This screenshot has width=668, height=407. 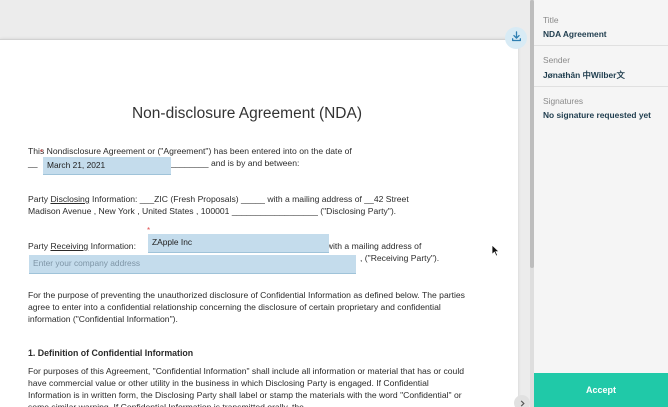 I want to click on company-field-value: ZApple Inc, so click(x=172, y=242).